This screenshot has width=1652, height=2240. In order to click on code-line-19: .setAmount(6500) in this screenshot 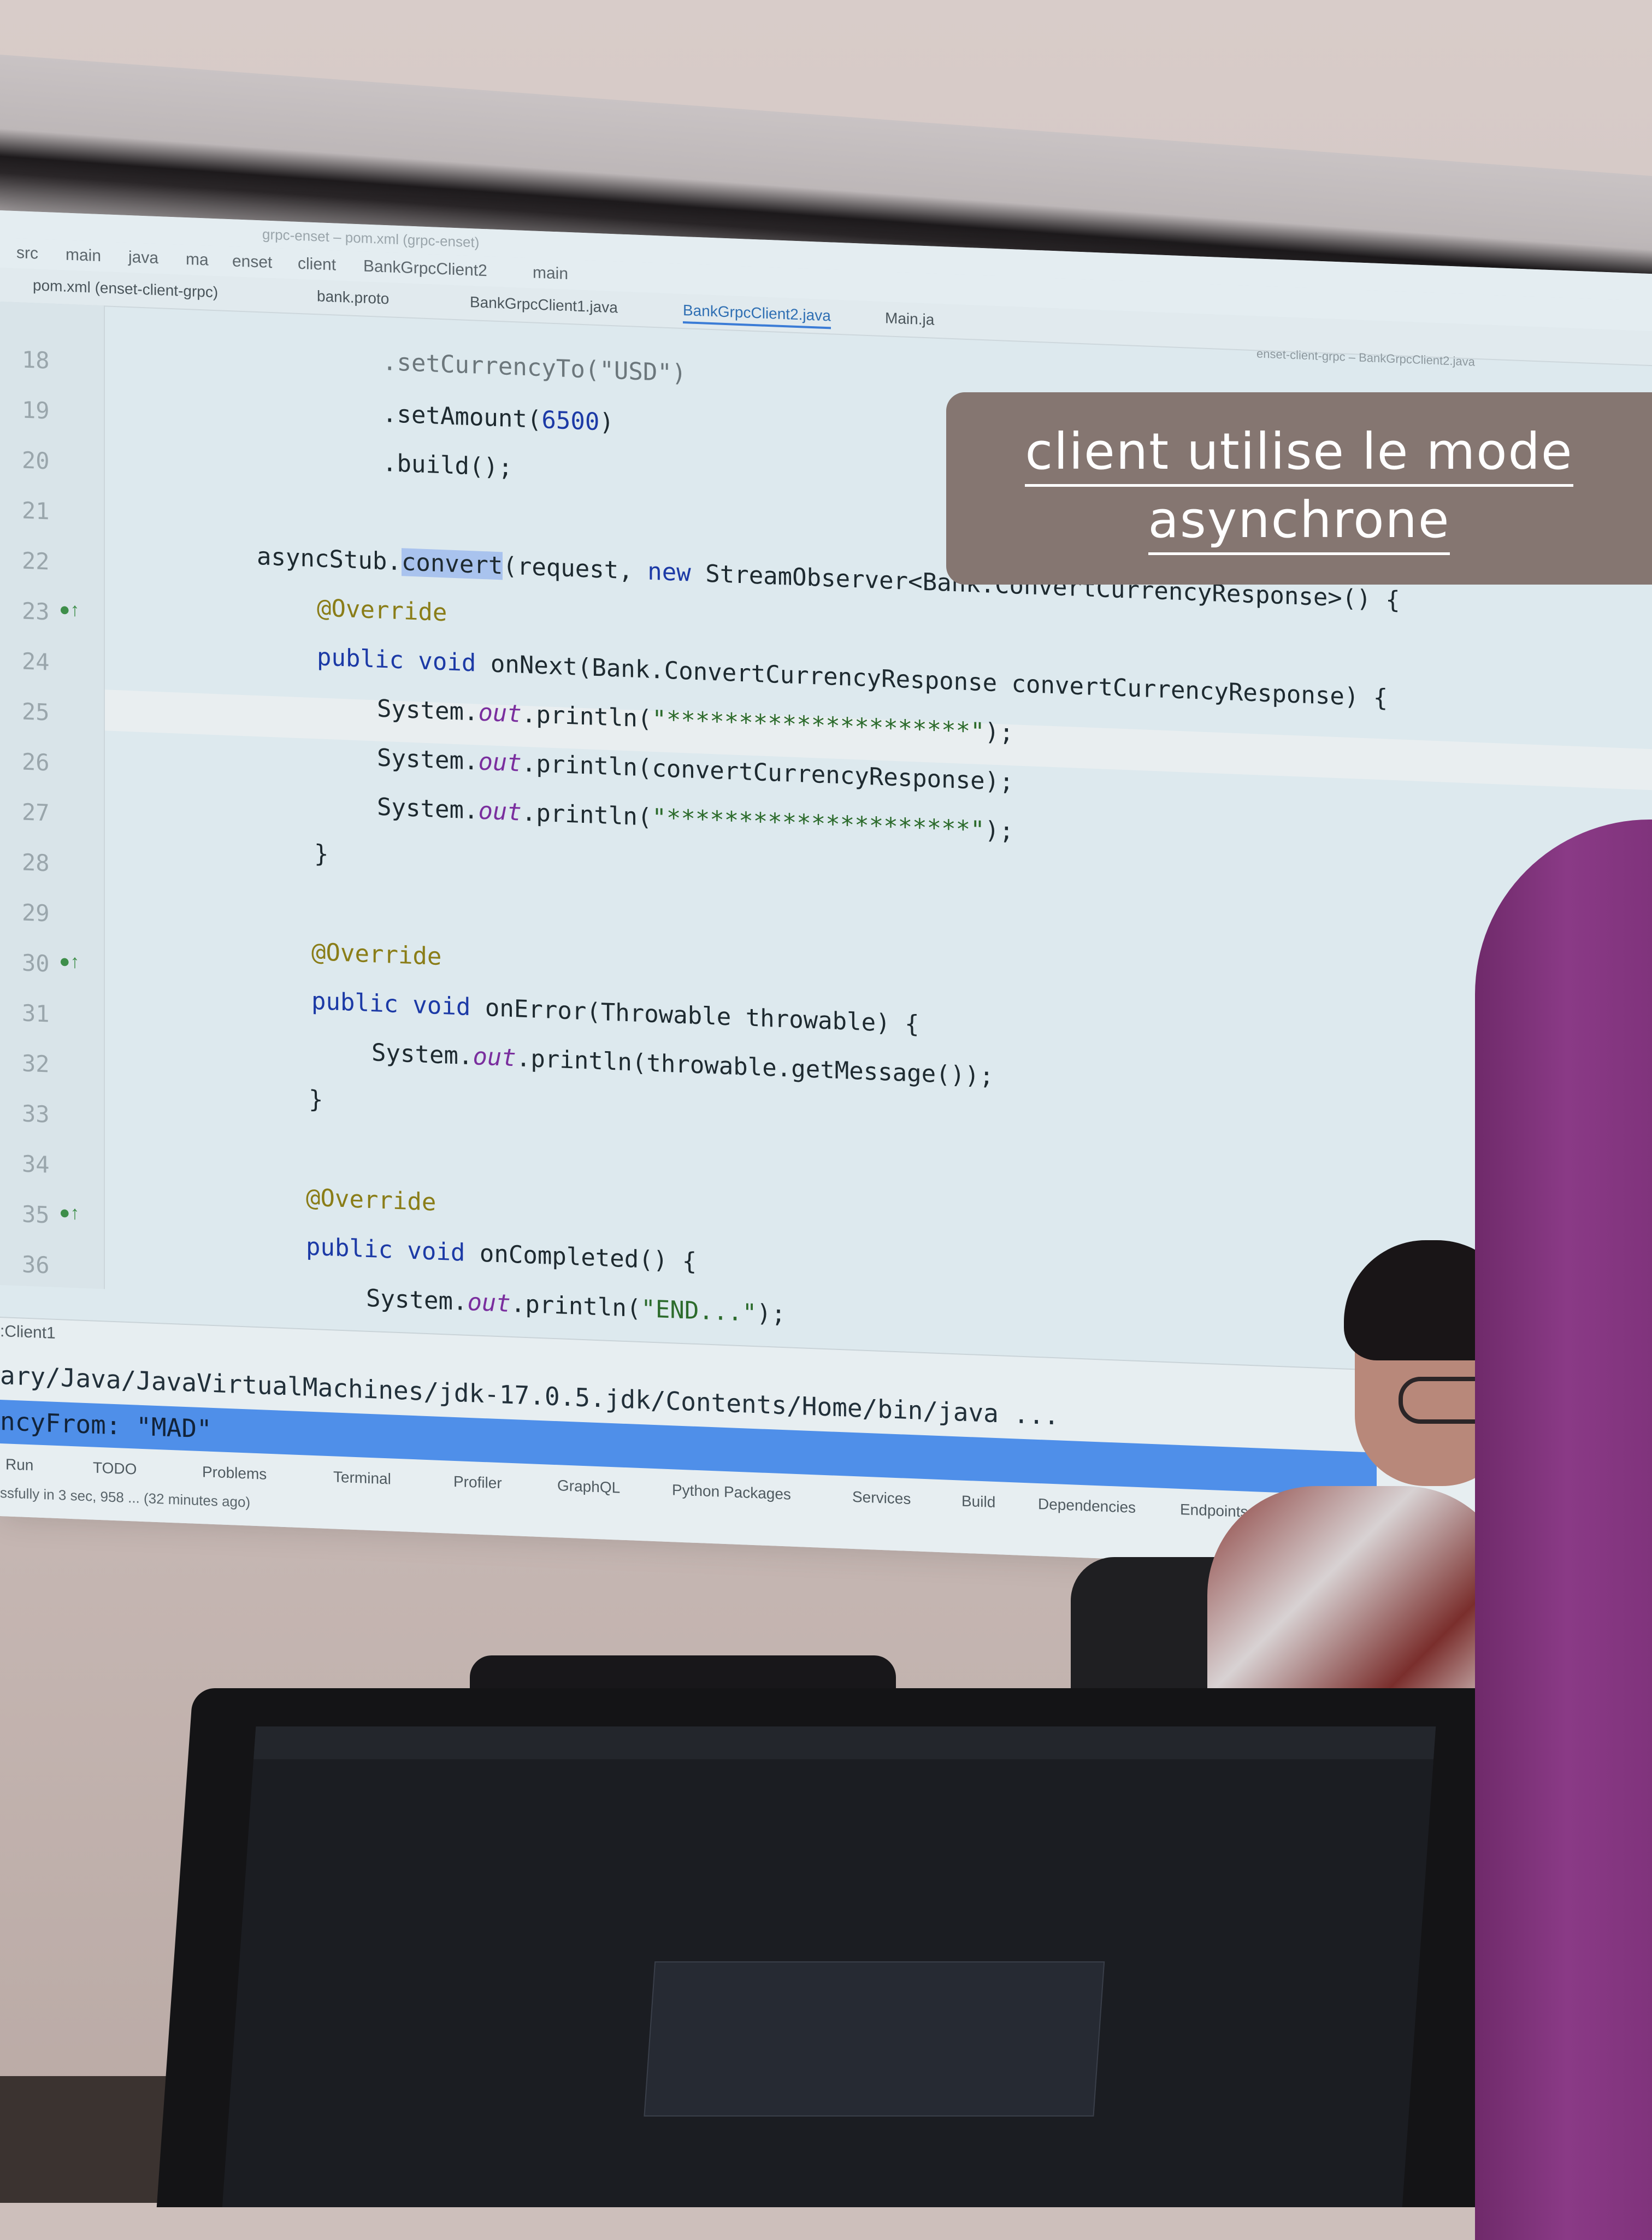, I will do `click(498, 418)`.